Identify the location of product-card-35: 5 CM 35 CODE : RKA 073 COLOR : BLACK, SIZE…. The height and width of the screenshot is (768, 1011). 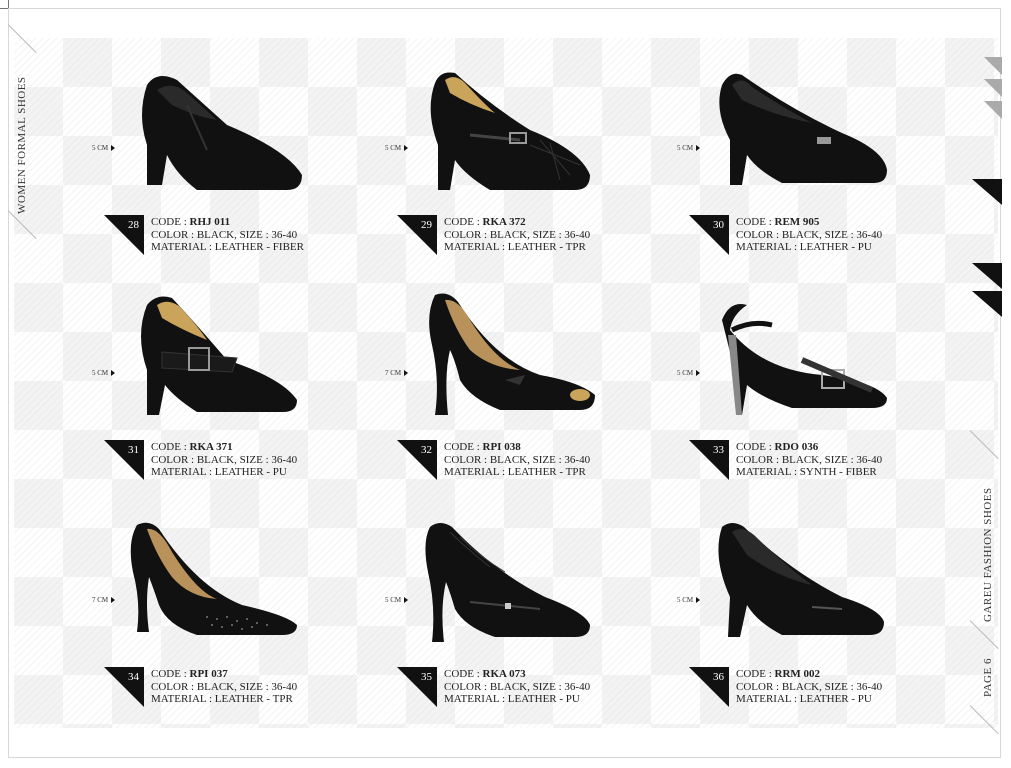
(530, 625).